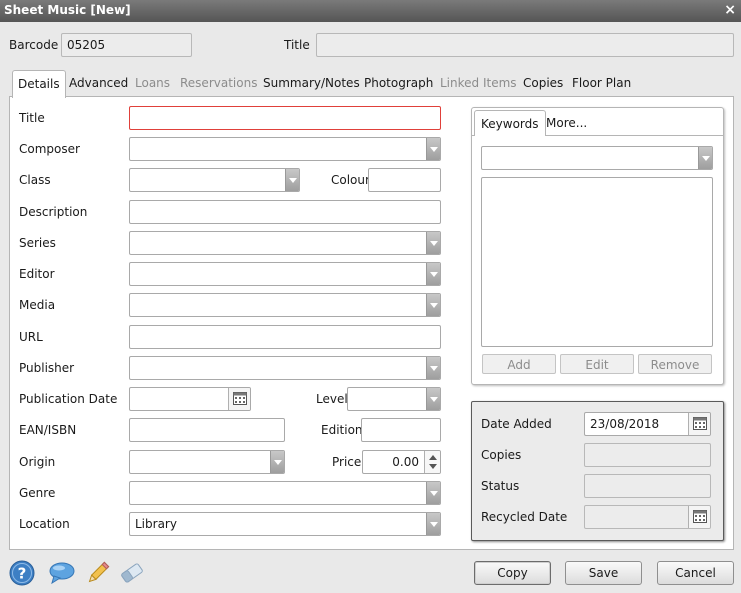  What do you see at coordinates (647, 517) in the screenshot?
I see `recycled-date-field` at bounding box center [647, 517].